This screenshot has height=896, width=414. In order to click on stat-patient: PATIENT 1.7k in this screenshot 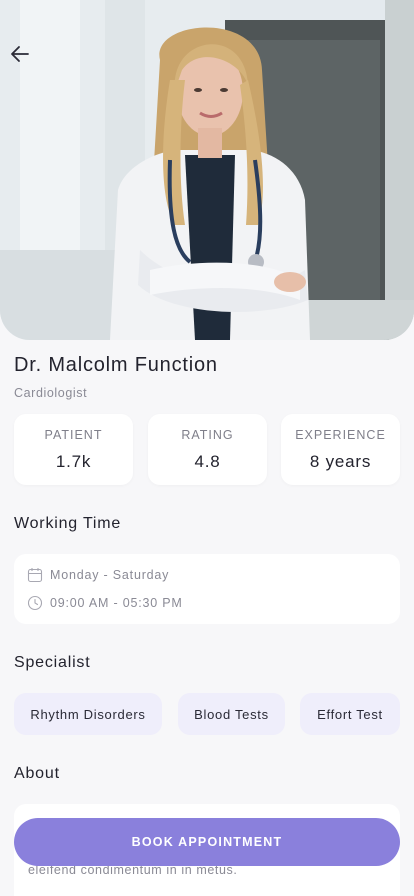, I will do `click(73, 449)`.